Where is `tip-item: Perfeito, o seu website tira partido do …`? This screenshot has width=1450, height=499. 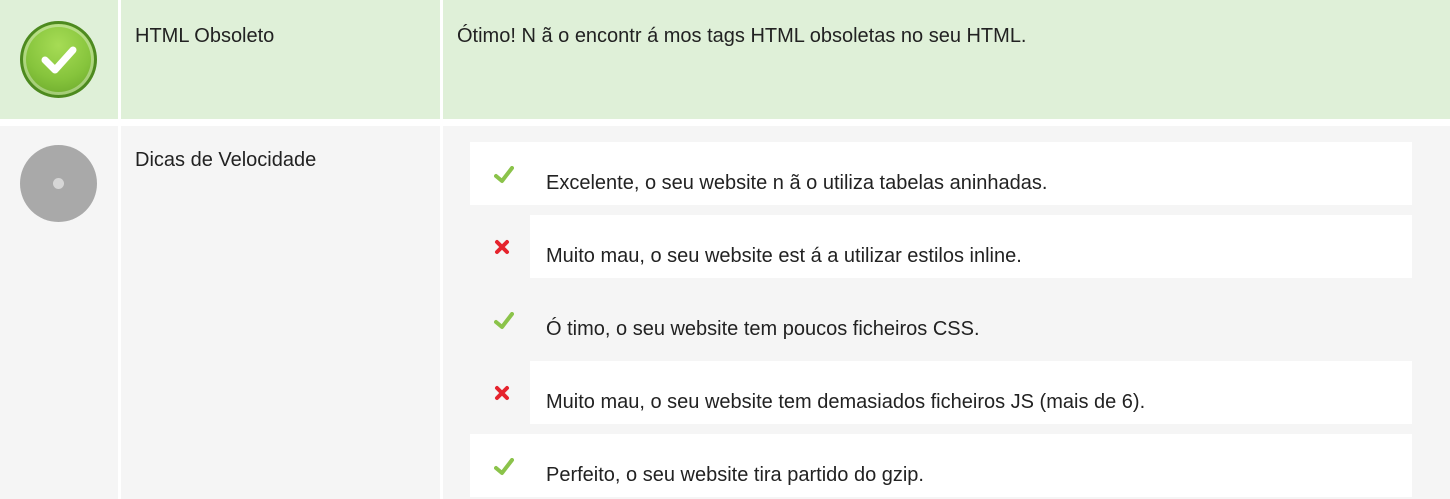
tip-item: Perfeito, o seu website tira partido do … is located at coordinates (941, 465).